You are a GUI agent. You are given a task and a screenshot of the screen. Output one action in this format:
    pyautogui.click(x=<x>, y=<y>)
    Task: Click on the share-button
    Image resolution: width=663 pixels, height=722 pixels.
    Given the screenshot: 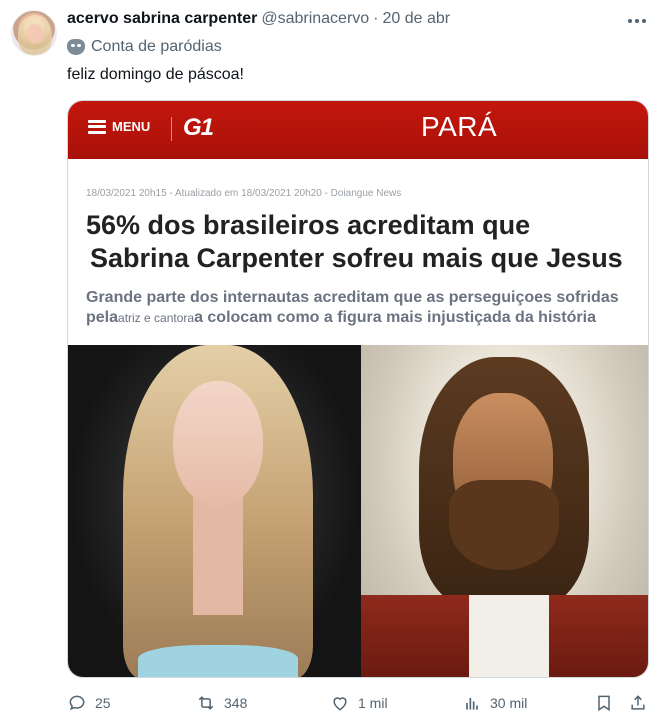 What is the action you would take?
    pyautogui.click(x=638, y=703)
    